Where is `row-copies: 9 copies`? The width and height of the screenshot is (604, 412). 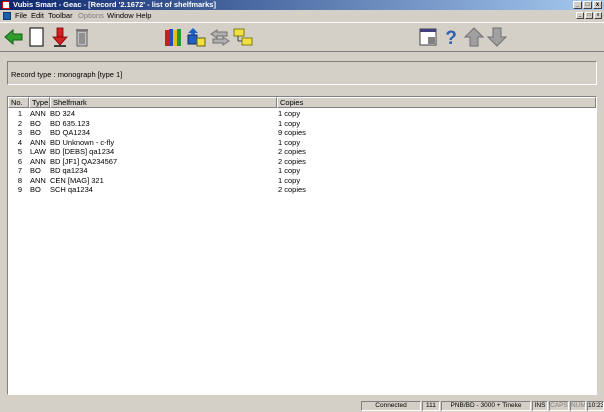
row-copies: 9 copies is located at coordinates (292, 132).